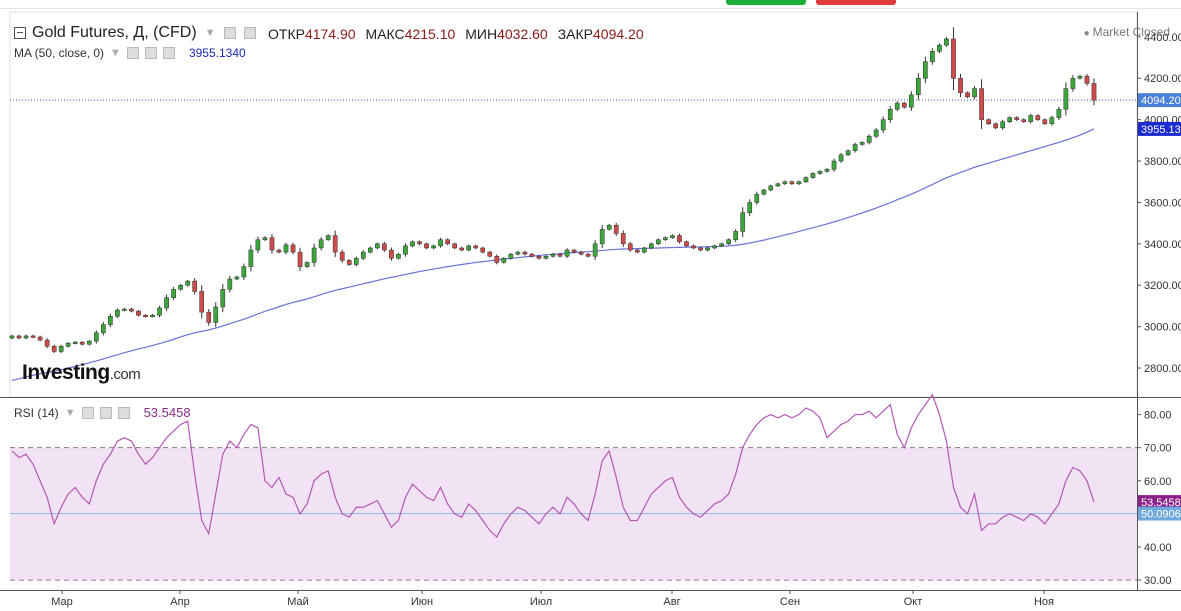 Image resolution: width=1181 pixels, height=611 pixels. I want to click on market-status: ● Market Closed, so click(1126, 32).